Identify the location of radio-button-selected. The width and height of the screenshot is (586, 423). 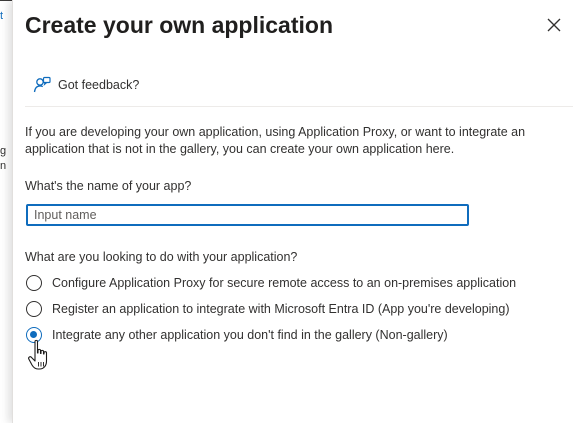
(34, 335).